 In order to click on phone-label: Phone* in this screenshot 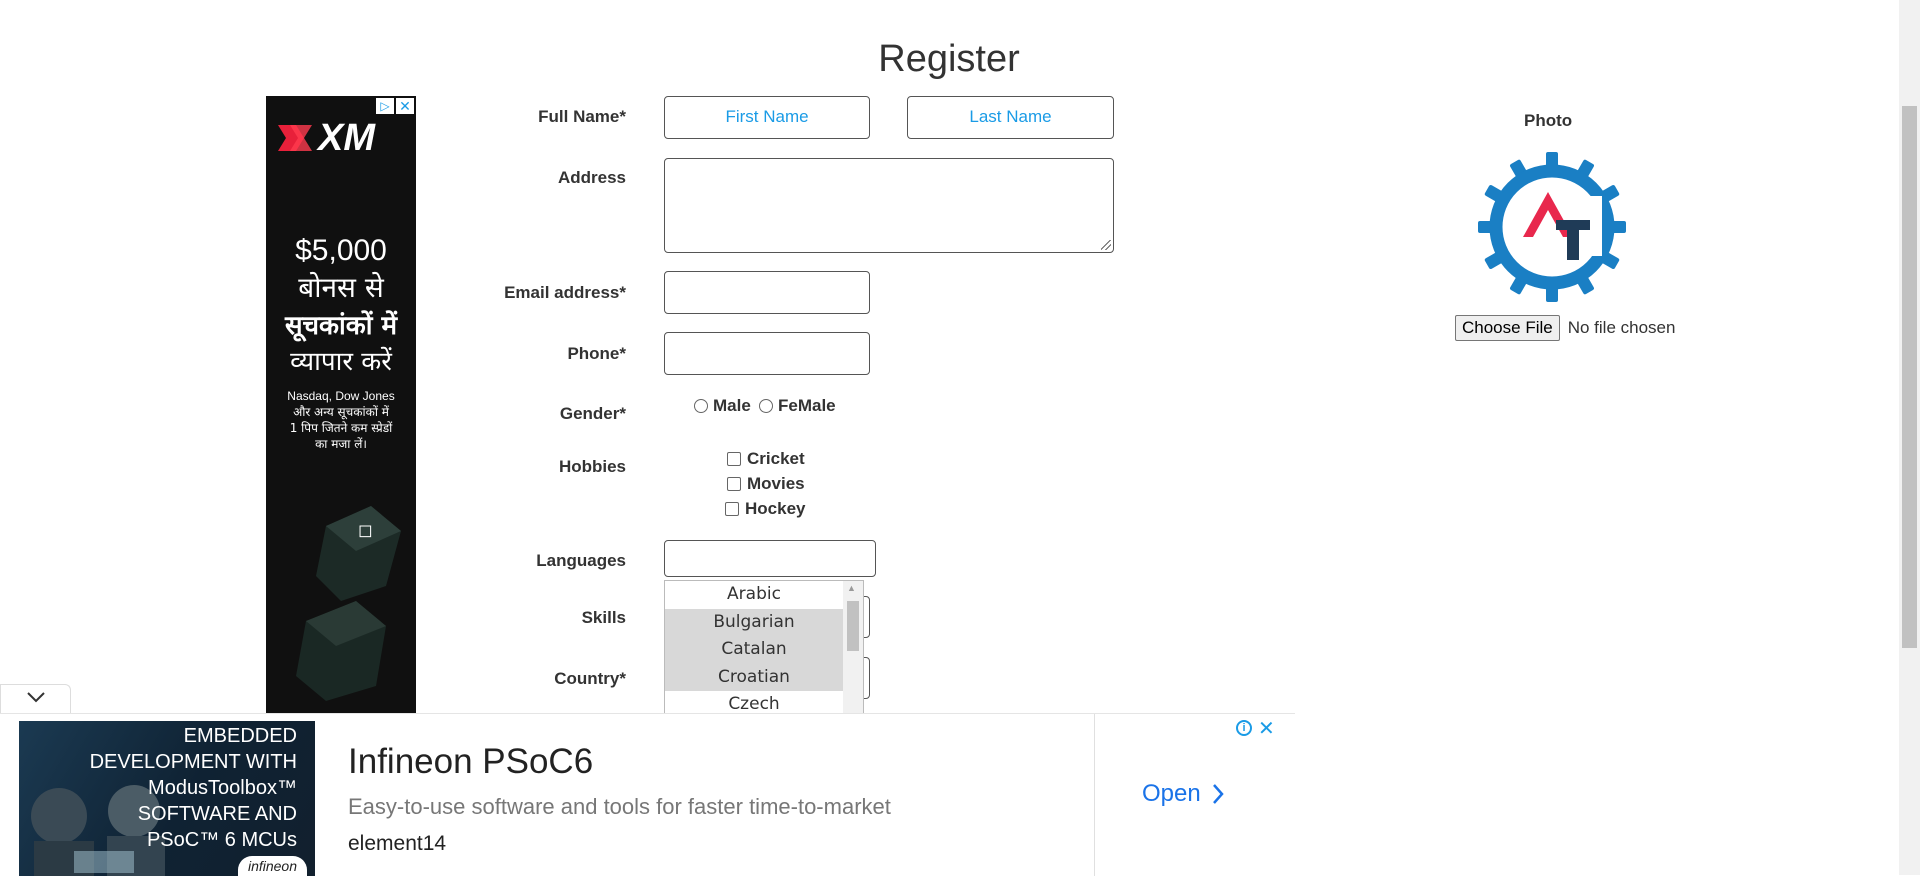, I will do `click(596, 353)`.